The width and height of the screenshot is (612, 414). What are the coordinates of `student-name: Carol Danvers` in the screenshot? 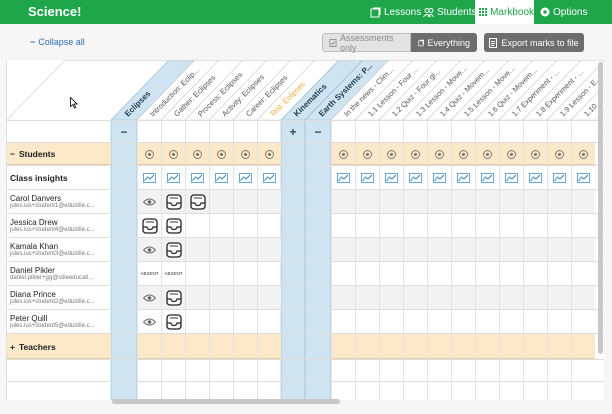 It's located at (60, 198).